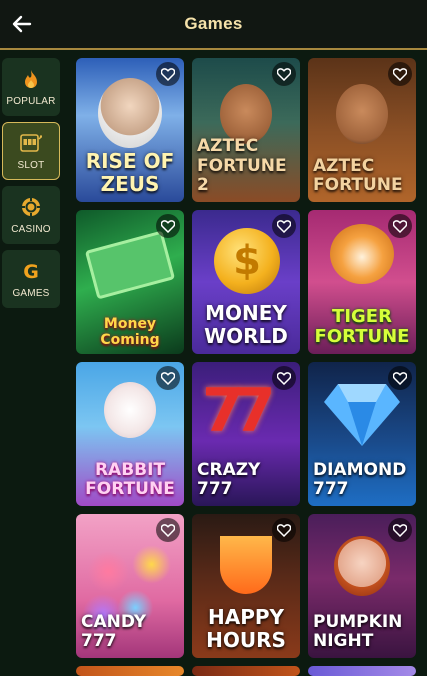 This screenshot has width=427, height=676. What do you see at coordinates (31, 293) in the screenshot?
I see `sidebar-item-label: GAMES` at bounding box center [31, 293].